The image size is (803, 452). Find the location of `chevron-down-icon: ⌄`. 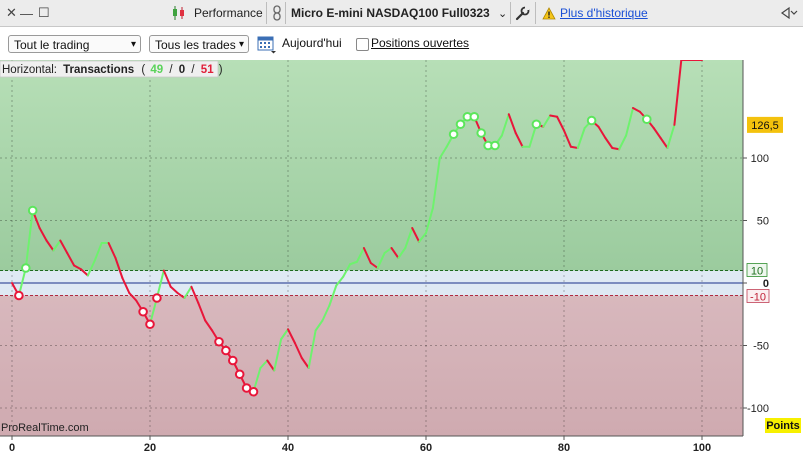

chevron-down-icon: ⌄ is located at coordinates (502, 13).